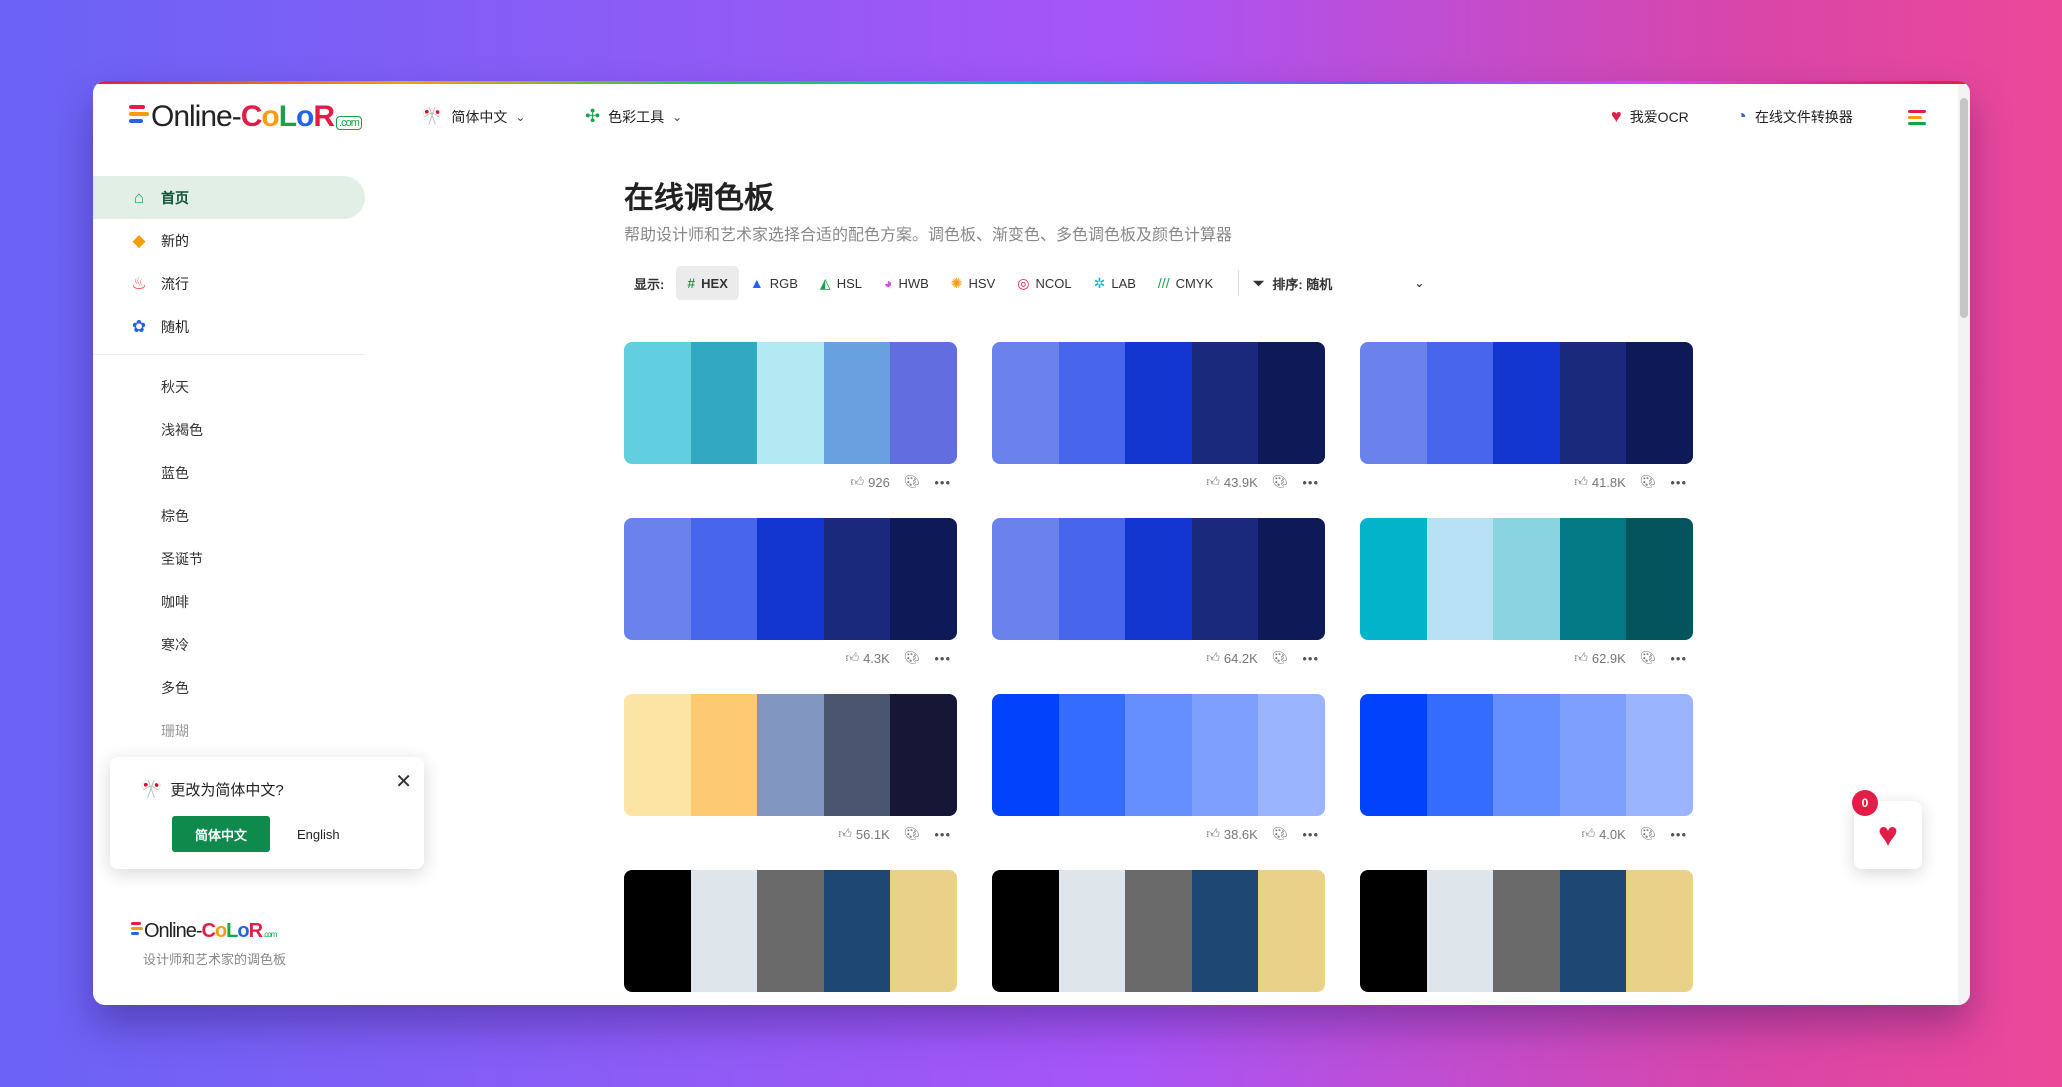 The height and width of the screenshot is (1087, 2062). Describe the element at coordinates (229, 240) in the screenshot. I see `sidebar-item-new: ◆ 新的` at that location.